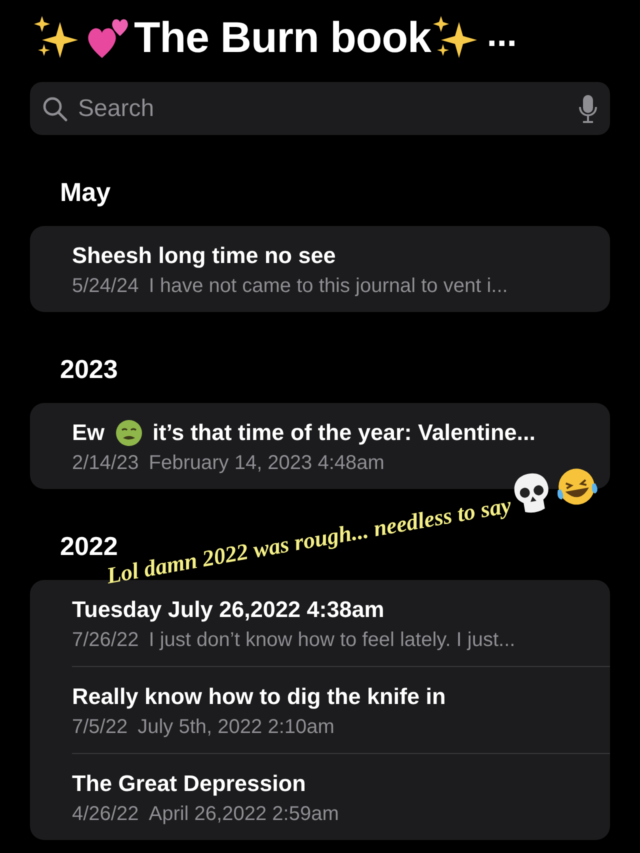 The image size is (640, 853). Describe the element at coordinates (588, 109) in the screenshot. I see `microphone-icon` at that location.